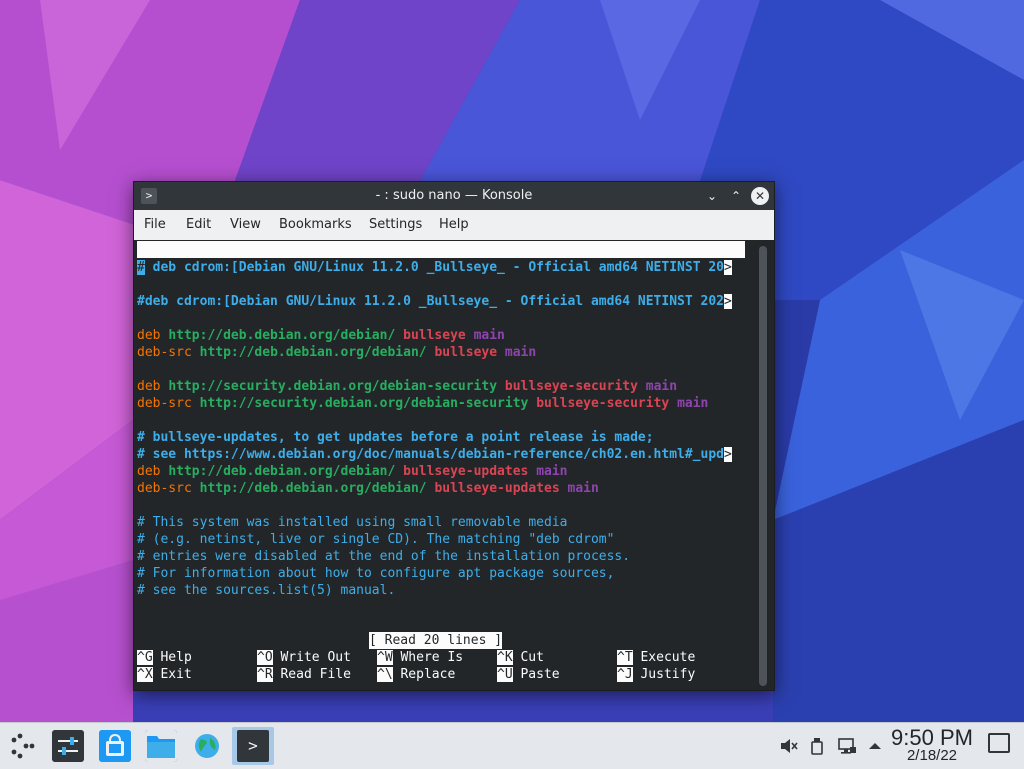  What do you see at coordinates (161, 746) in the screenshot?
I see `folder-icon` at bounding box center [161, 746].